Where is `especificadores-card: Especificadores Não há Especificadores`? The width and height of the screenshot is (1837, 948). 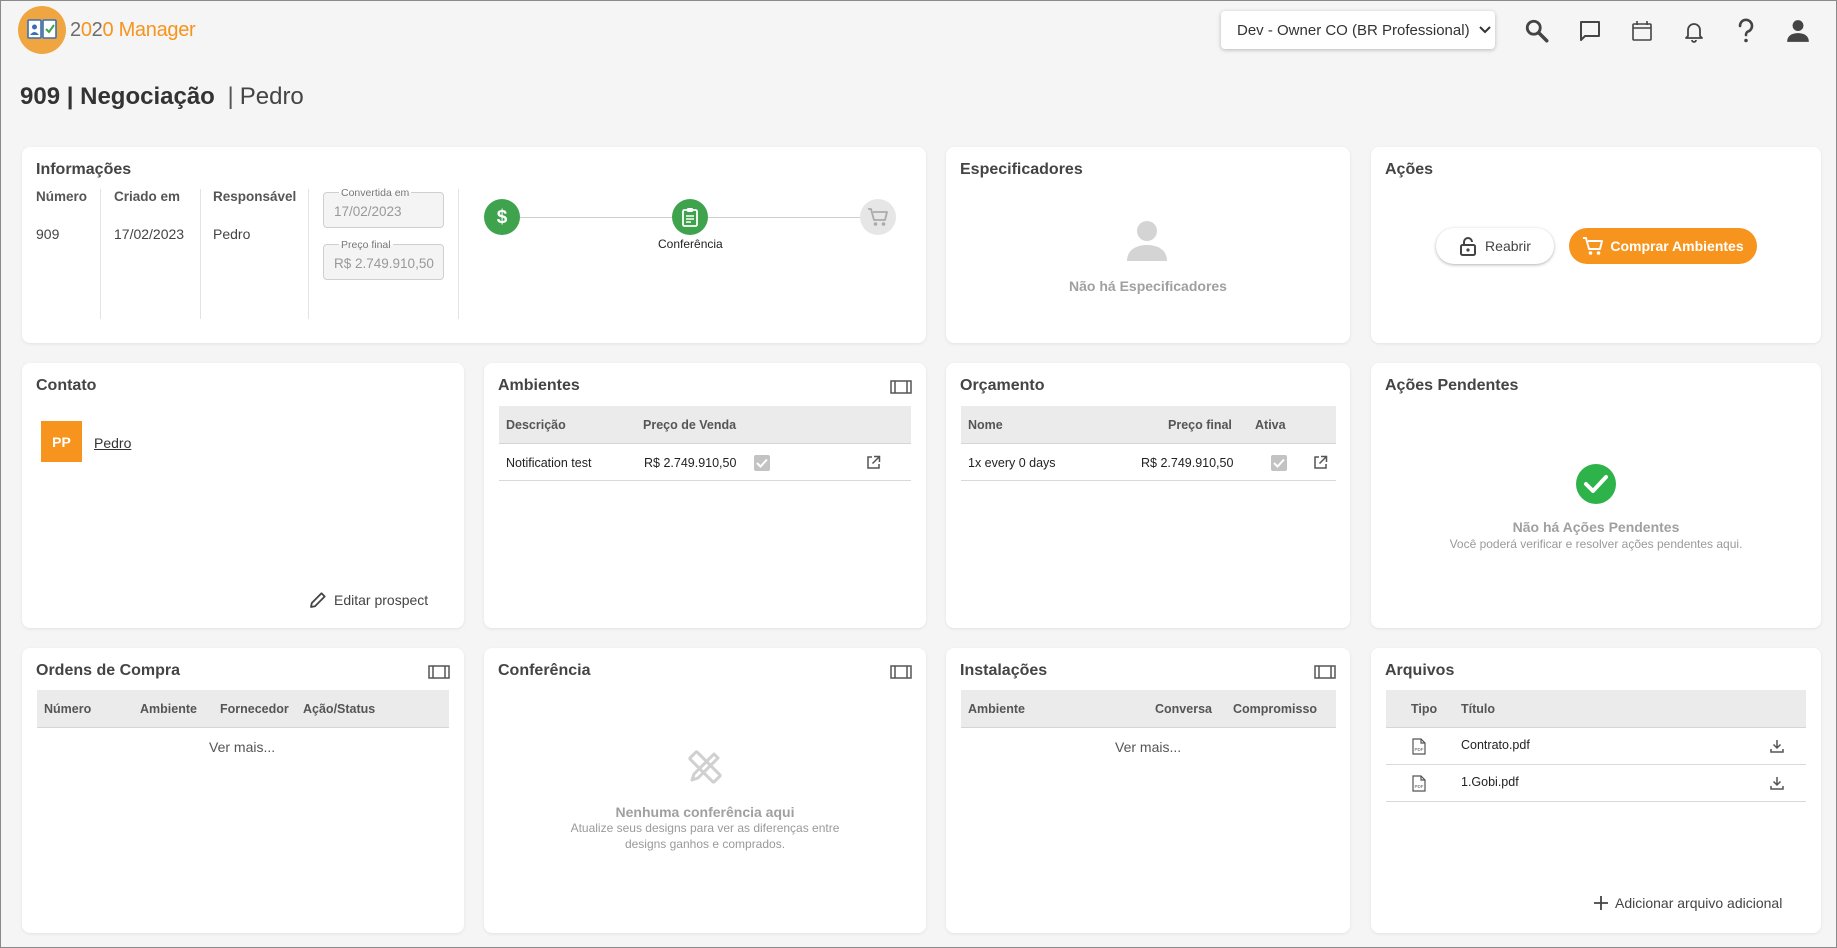
especificadores-card: Especificadores Não há Especificadores is located at coordinates (1148, 245).